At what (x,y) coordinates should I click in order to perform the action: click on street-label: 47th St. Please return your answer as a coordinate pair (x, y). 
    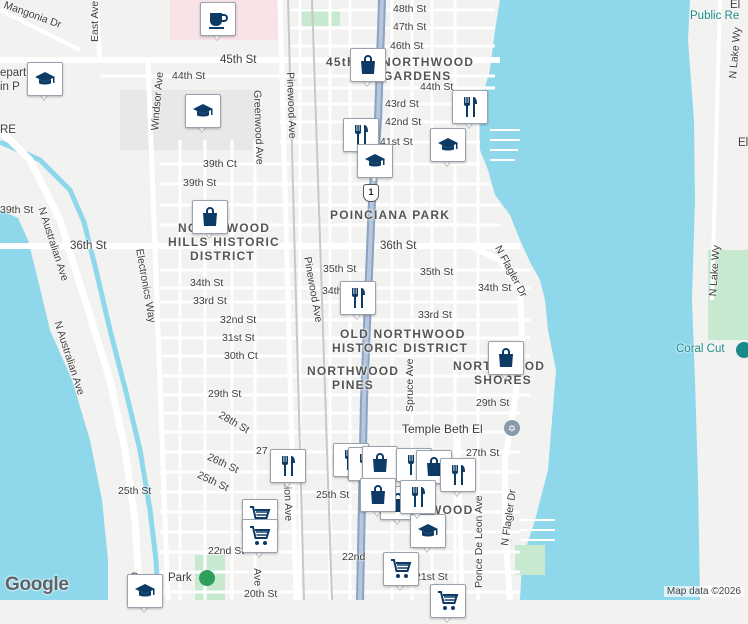
    Looking at the image, I should click on (410, 27).